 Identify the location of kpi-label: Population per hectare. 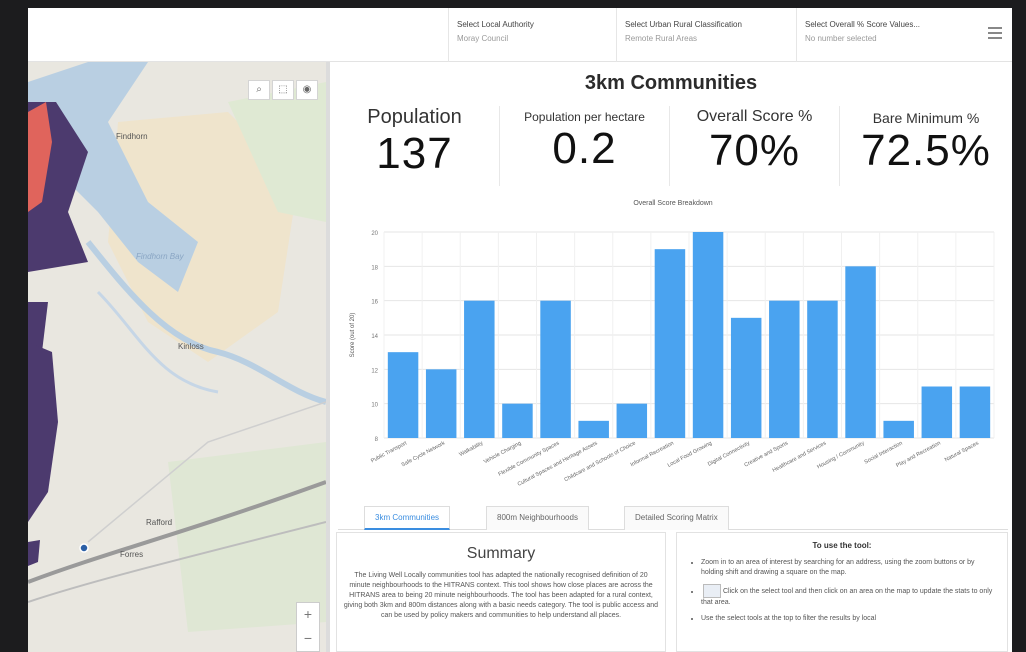
(584, 117).